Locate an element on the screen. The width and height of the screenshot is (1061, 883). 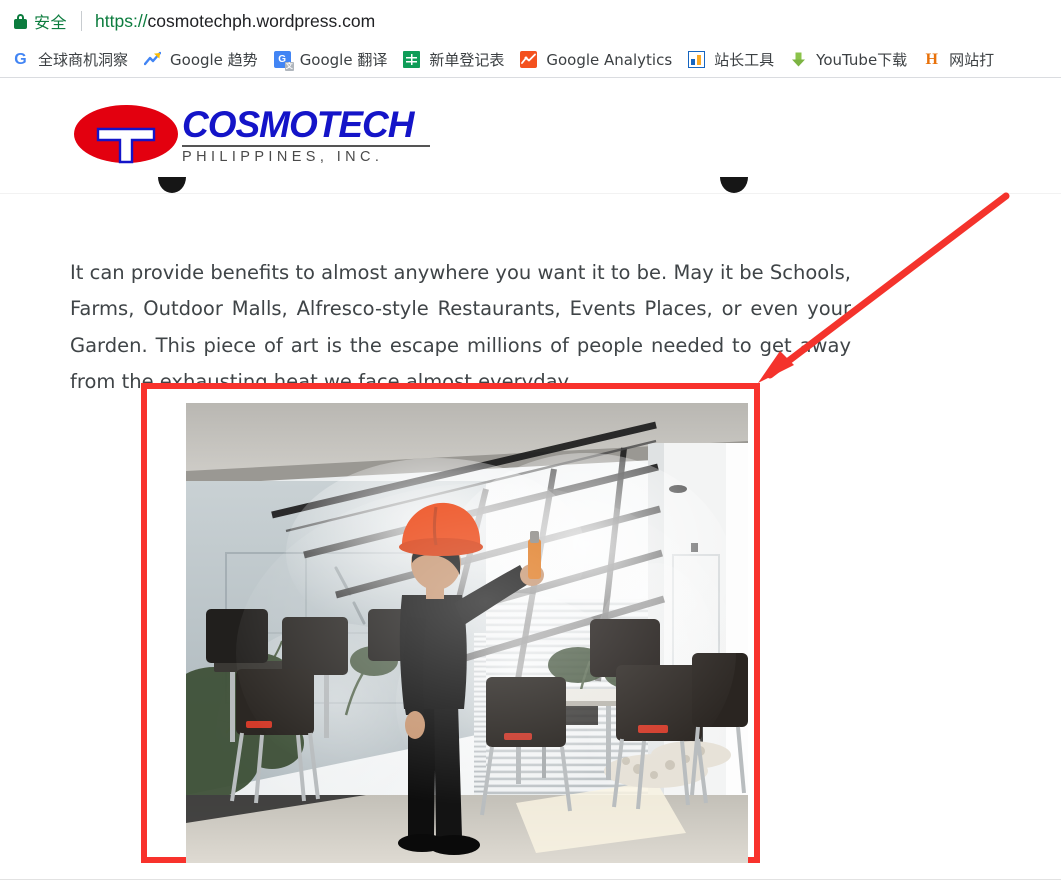
cosmotech-wordmark: COSMOTECH PHILIPPINES, INC. is located at coordinates (306, 135).